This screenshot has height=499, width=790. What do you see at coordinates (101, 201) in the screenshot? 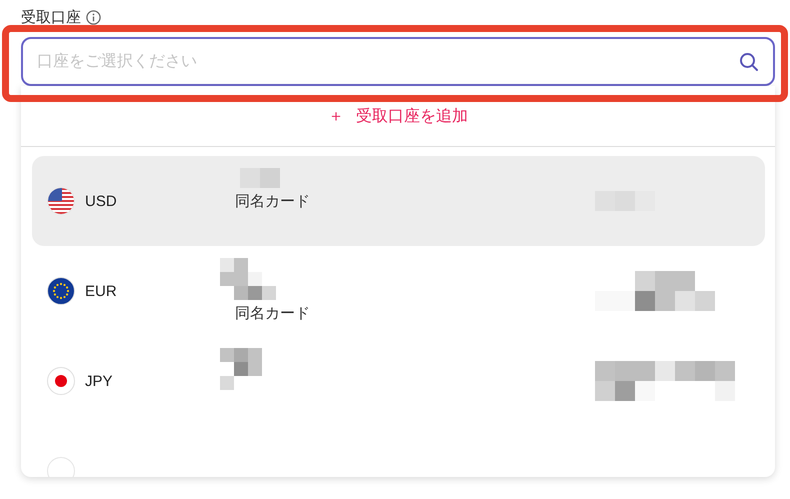
I see `currency-code: USD` at bounding box center [101, 201].